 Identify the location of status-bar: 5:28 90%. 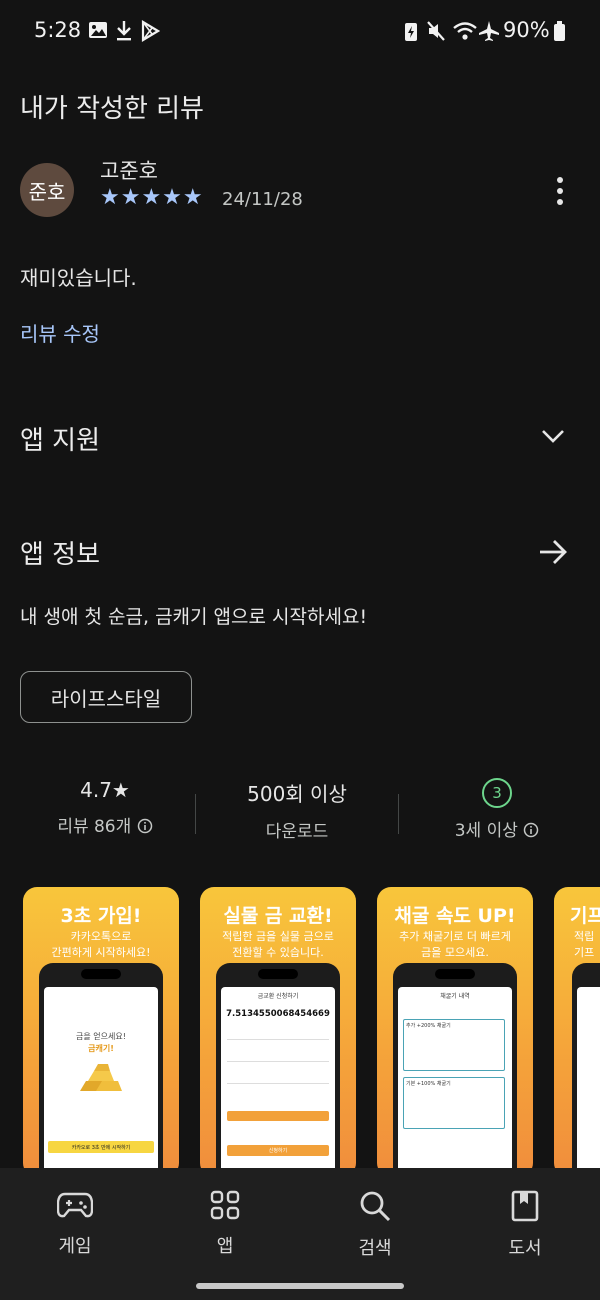
(300, 31).